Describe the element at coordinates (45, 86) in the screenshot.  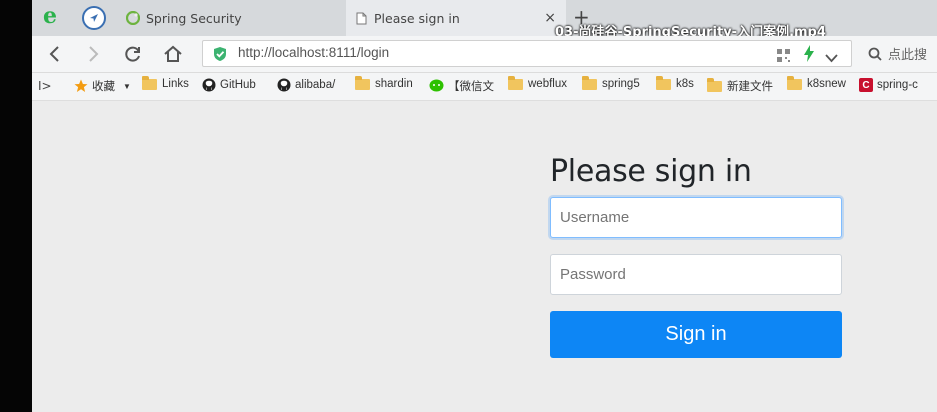
I see `sidebar-toggle-icon: I>` at that location.